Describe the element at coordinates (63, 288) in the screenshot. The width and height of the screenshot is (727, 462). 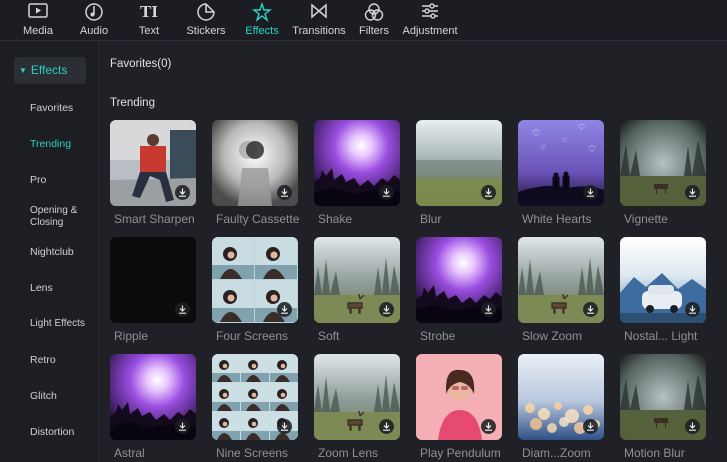
I see `sidebar-item-lens: Lens` at that location.